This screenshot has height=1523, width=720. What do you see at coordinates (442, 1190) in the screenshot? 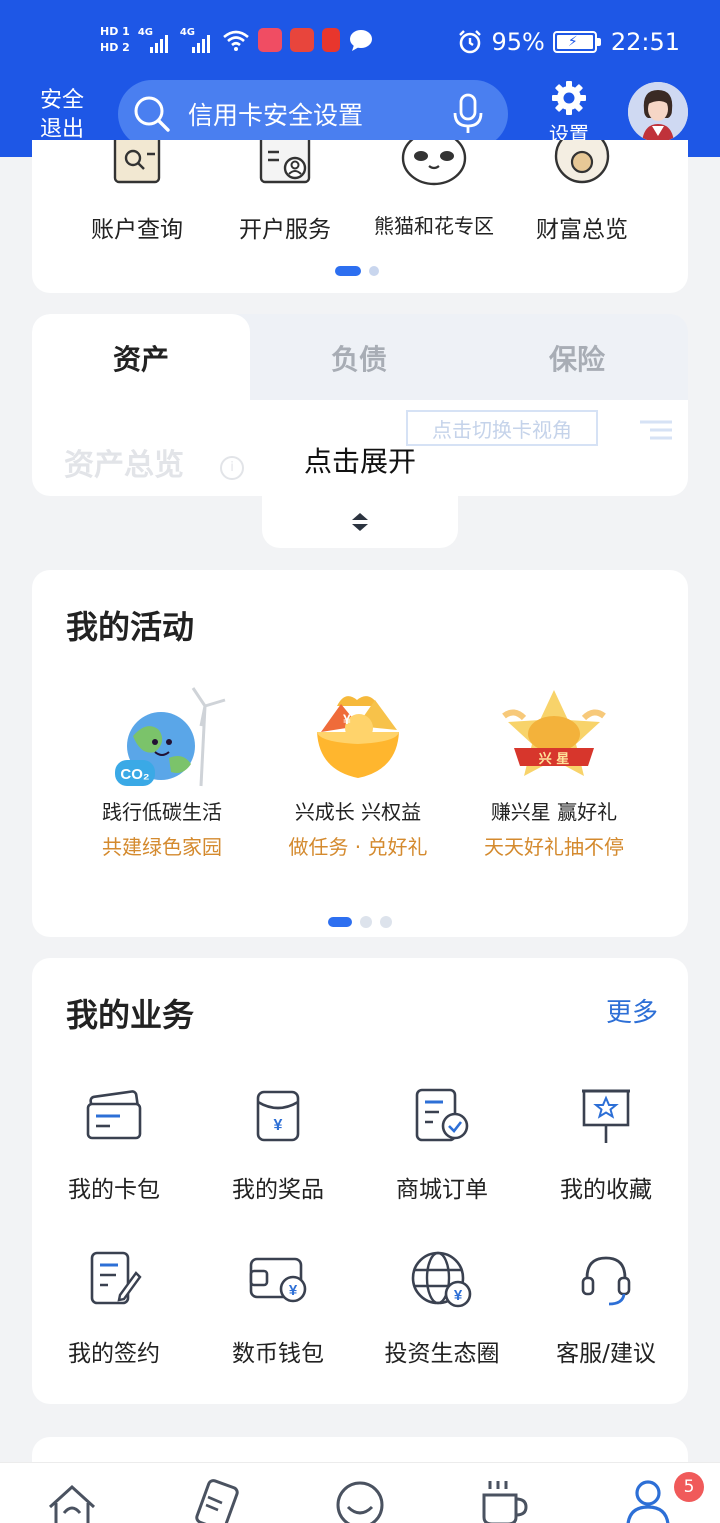
I see `biz-label: 商城订单` at bounding box center [442, 1190].